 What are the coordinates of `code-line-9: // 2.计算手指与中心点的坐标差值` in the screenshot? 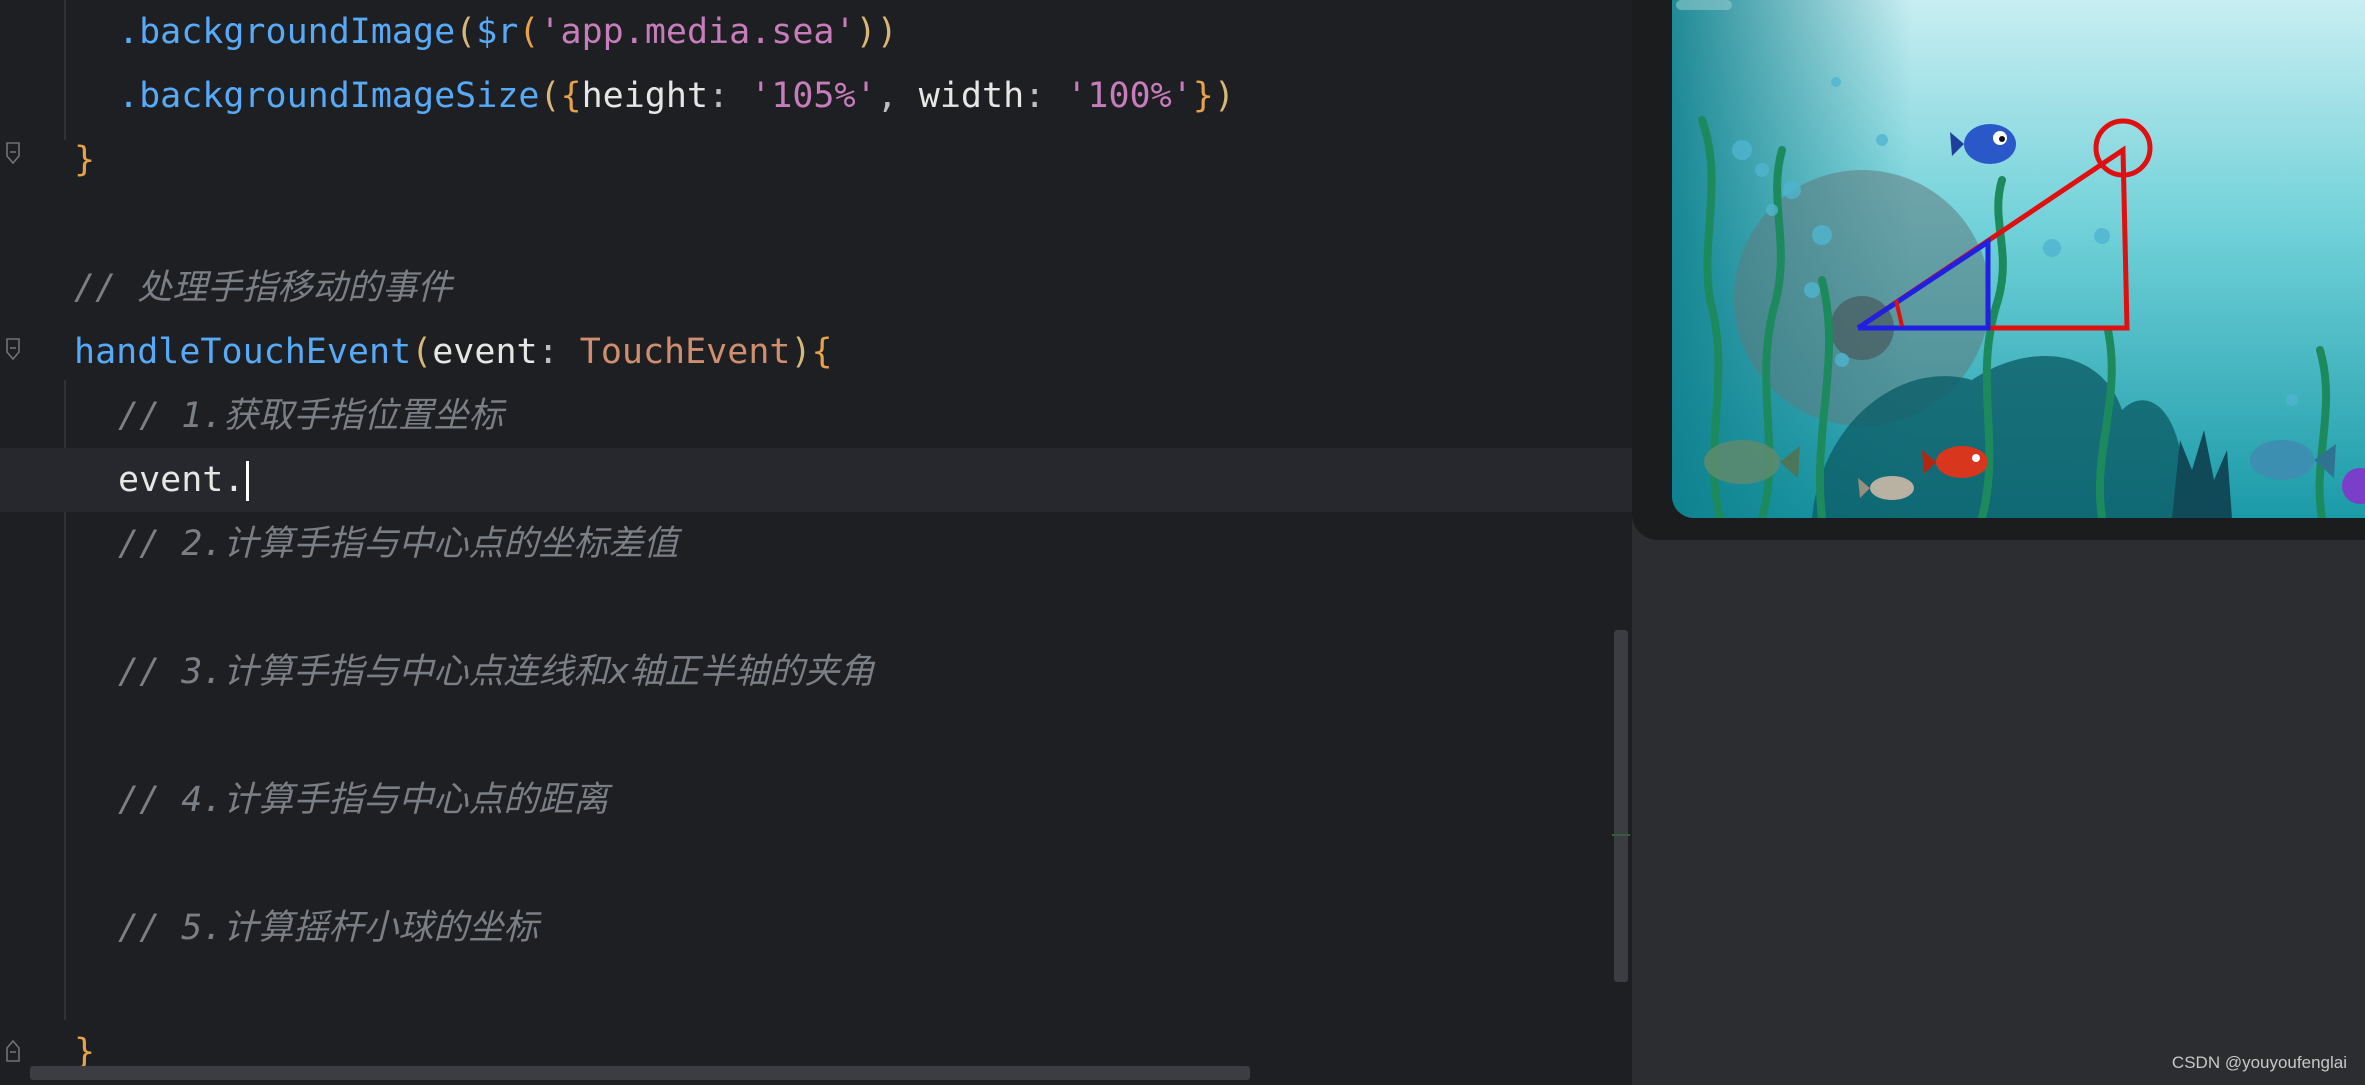 It's located at (816, 544).